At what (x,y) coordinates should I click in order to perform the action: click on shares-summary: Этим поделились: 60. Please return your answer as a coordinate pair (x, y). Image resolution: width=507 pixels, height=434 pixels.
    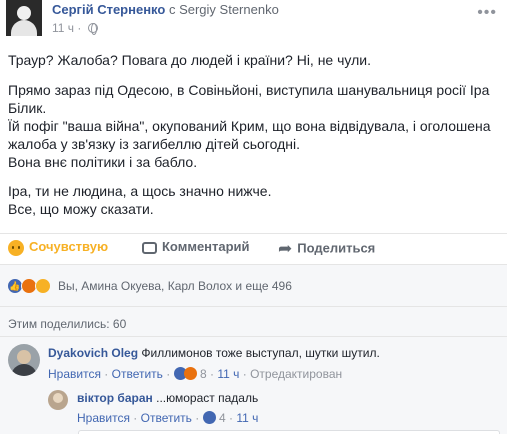
    Looking at the image, I should click on (253, 321).